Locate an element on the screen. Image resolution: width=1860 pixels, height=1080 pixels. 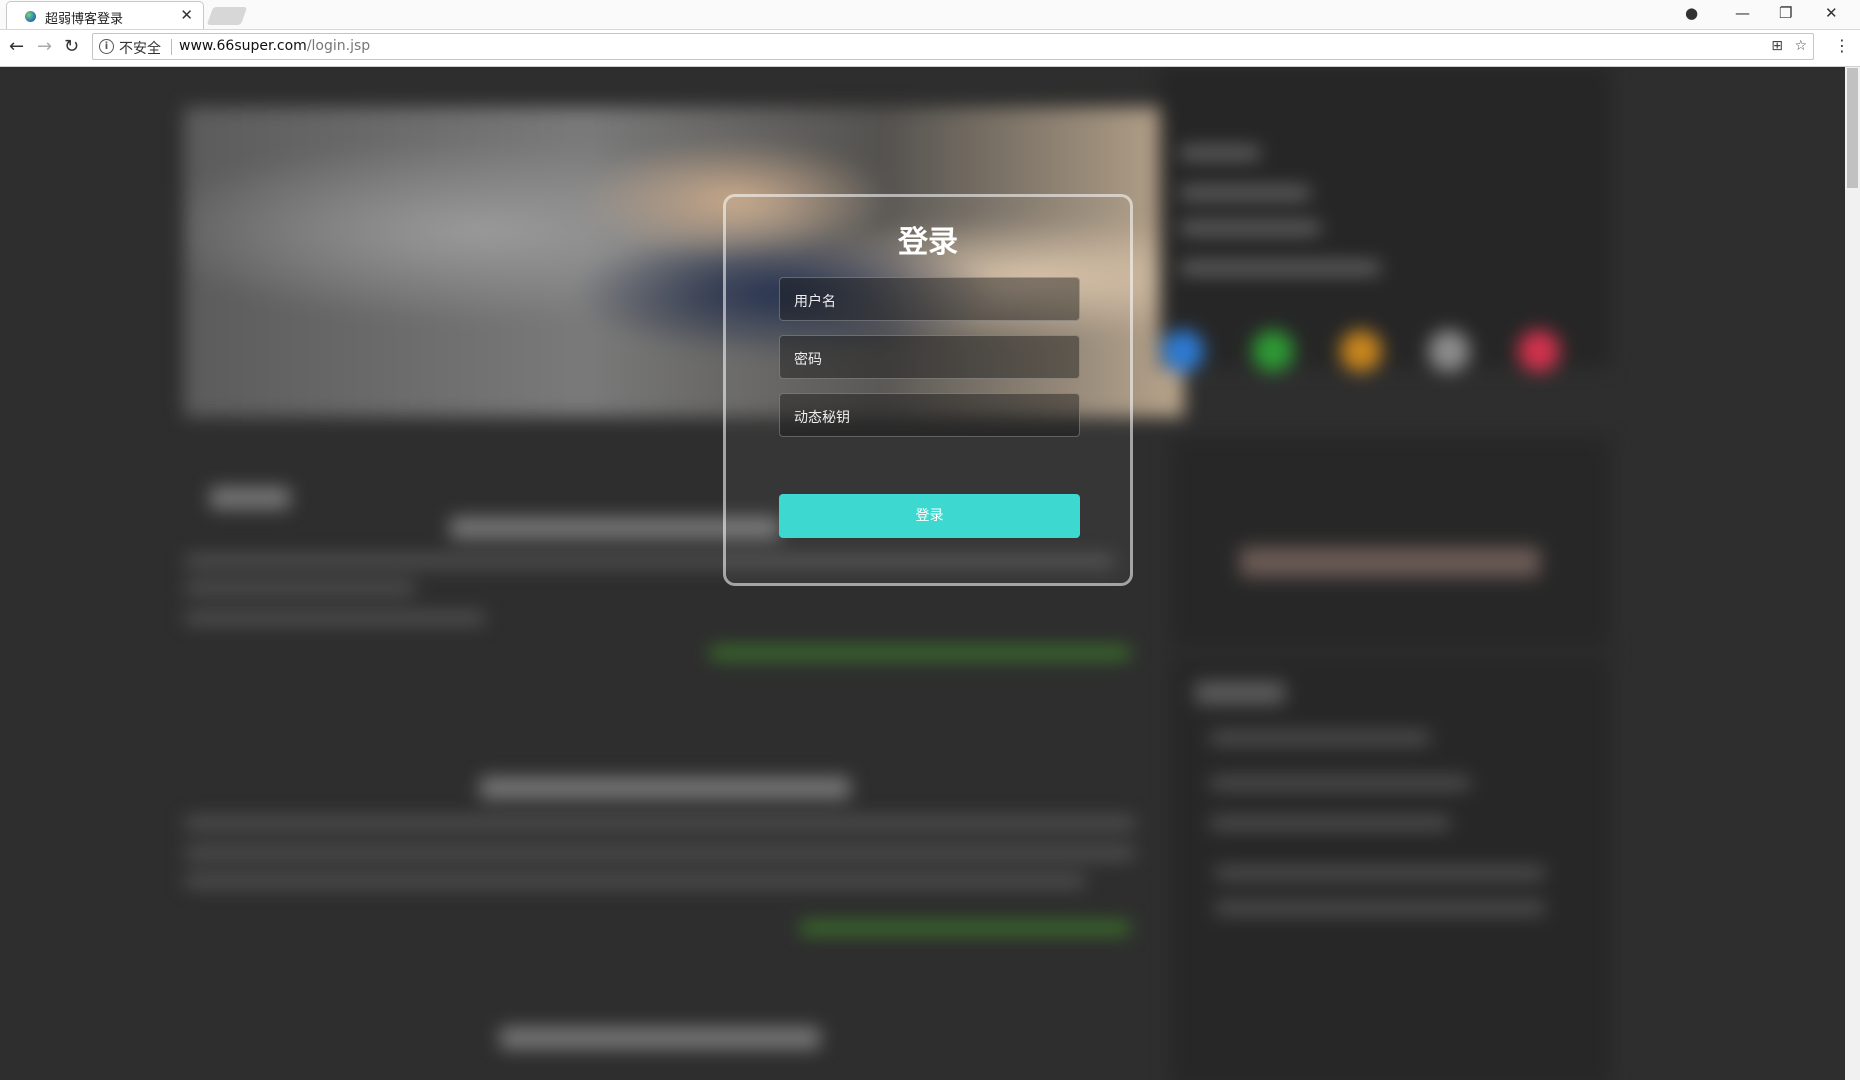
sidebar-heading is located at coordinates (1240, 693).